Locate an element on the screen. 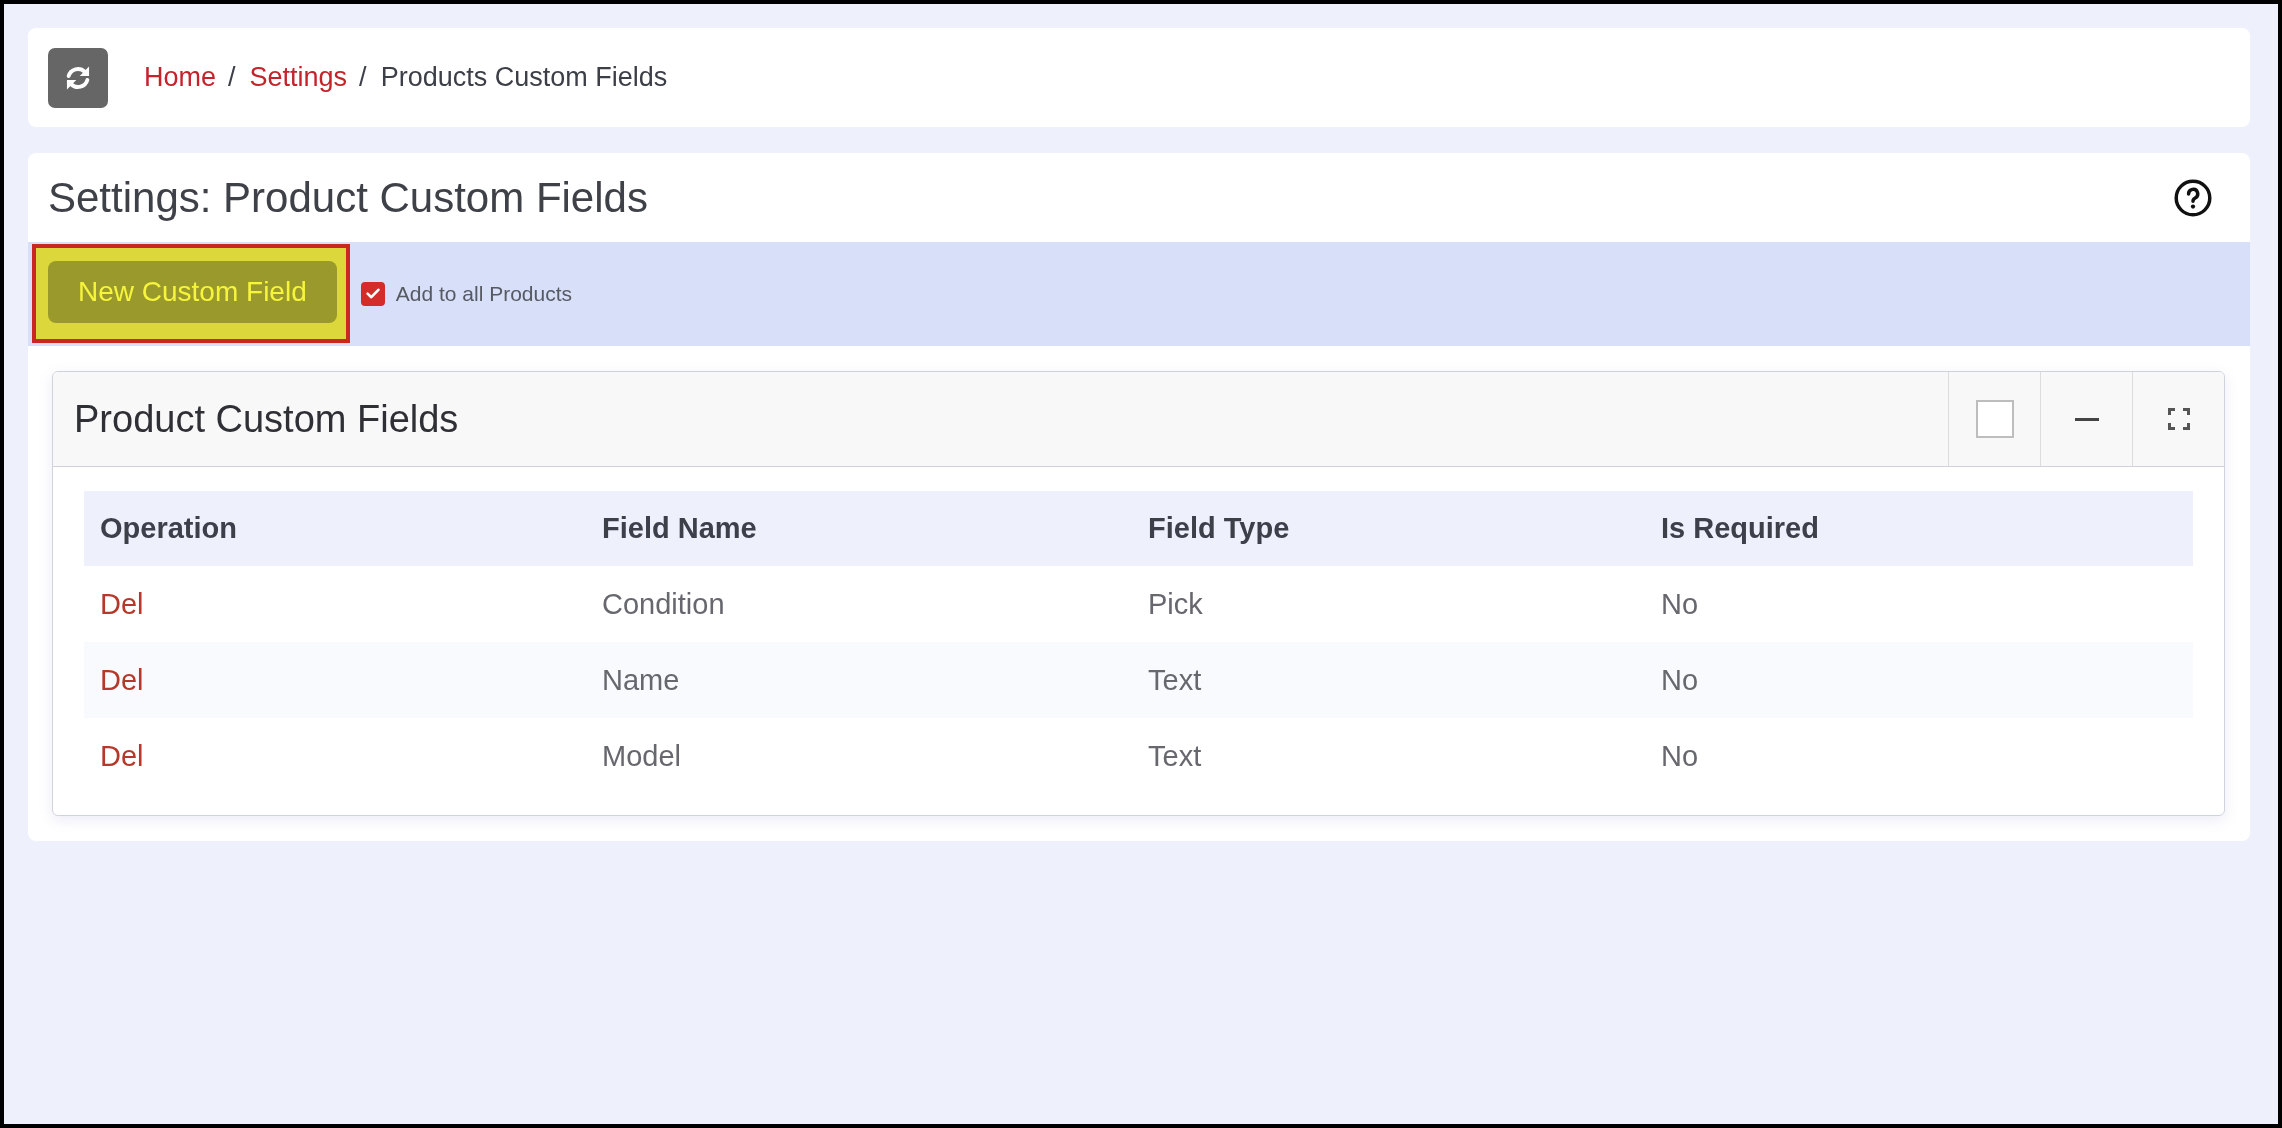 This screenshot has height=1128, width=2282. breadcrumb-link: Home is located at coordinates (180, 77).